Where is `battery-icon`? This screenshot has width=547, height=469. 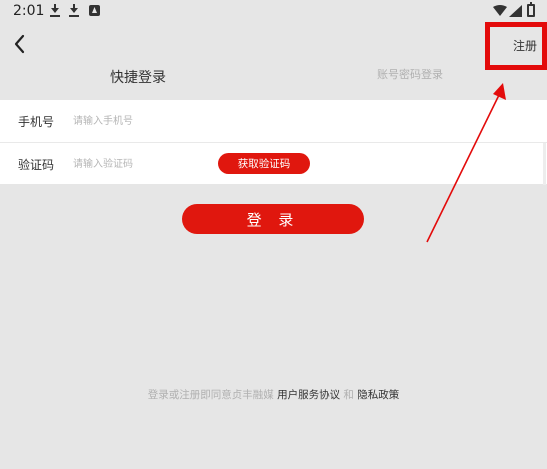 battery-icon is located at coordinates (531, 9).